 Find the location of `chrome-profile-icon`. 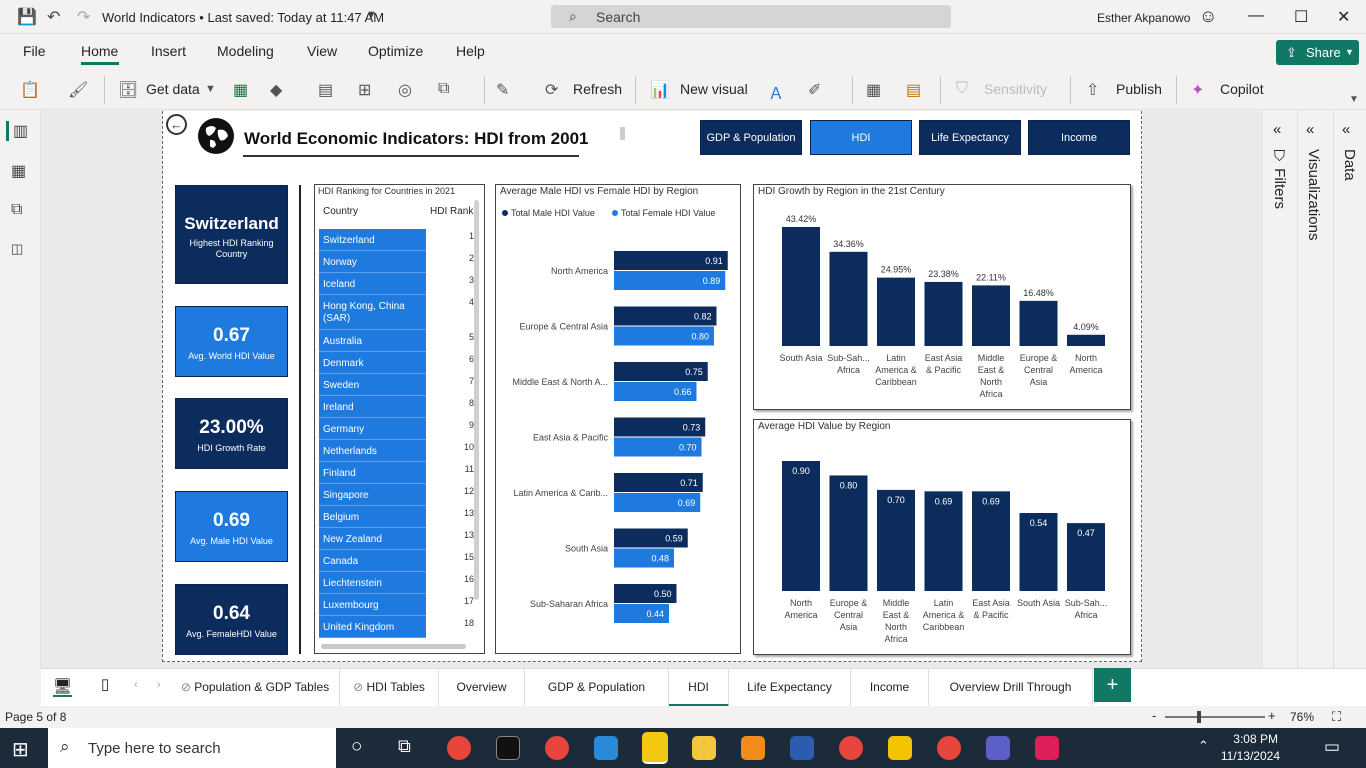

chrome-profile-icon is located at coordinates (557, 748).